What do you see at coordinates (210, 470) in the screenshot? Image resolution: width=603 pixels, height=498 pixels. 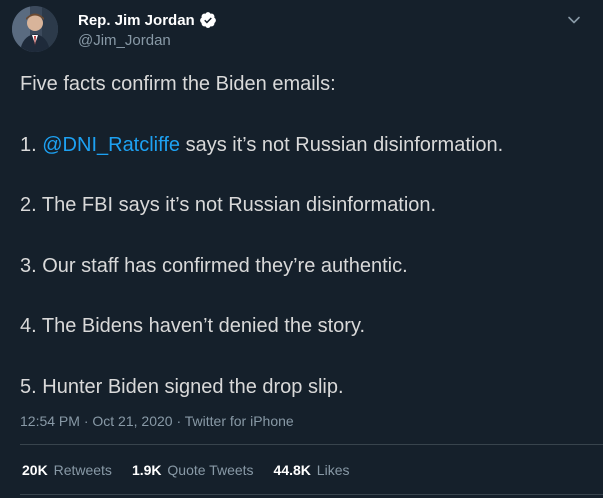 I see `quote-tweets-label: Quote Tweets` at bounding box center [210, 470].